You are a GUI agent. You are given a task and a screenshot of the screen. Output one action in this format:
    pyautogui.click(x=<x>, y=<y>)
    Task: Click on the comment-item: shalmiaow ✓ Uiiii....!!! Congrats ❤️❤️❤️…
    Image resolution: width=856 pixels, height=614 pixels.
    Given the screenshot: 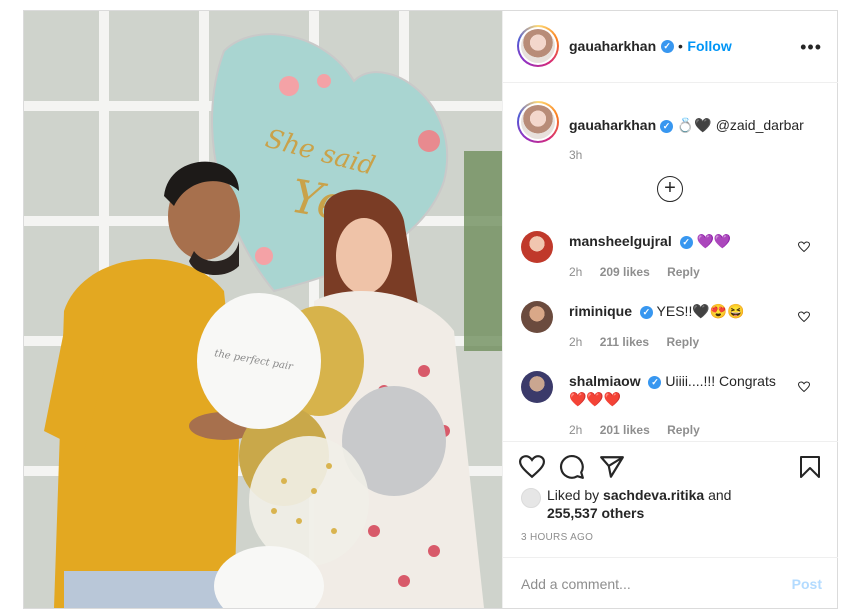 What is the action you would take?
    pyautogui.click(x=670, y=411)
    